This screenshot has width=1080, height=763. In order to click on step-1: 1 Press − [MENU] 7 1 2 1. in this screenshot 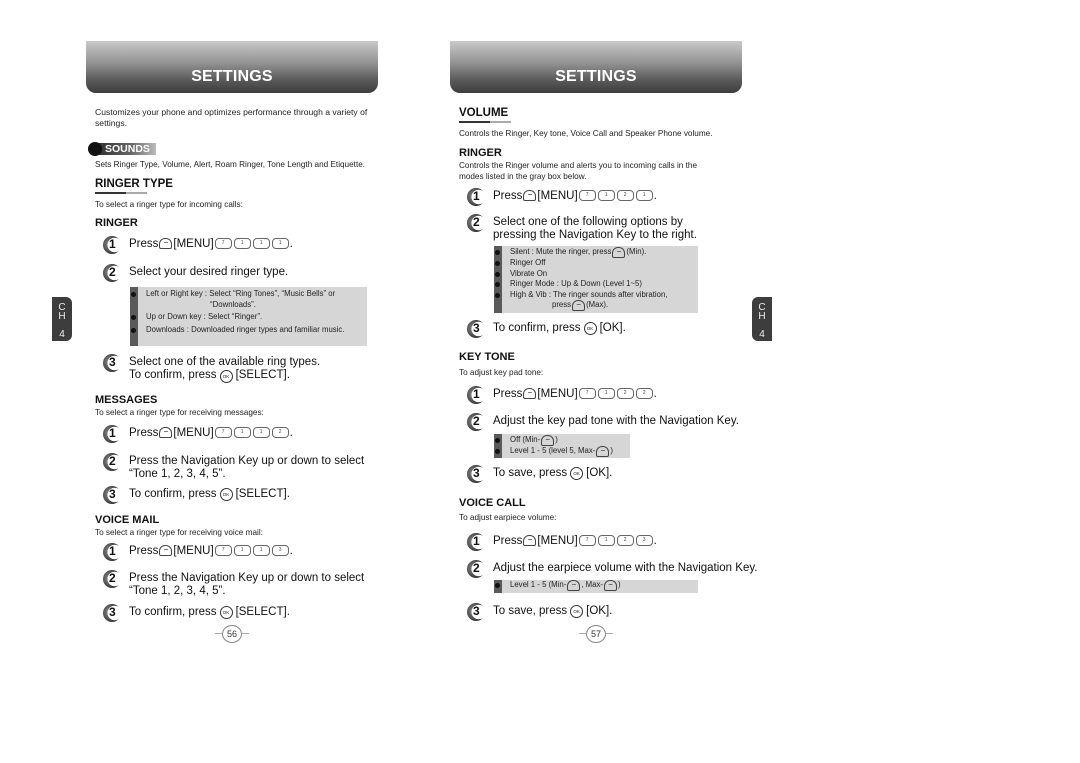, I will do `click(562, 197)`.